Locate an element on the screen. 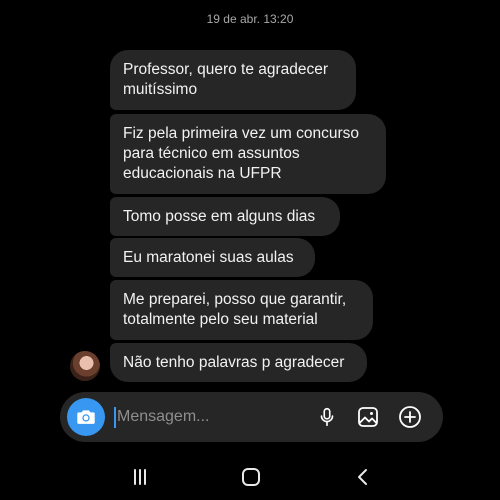 This screenshot has height=500, width=500. add-button is located at coordinates (410, 417).